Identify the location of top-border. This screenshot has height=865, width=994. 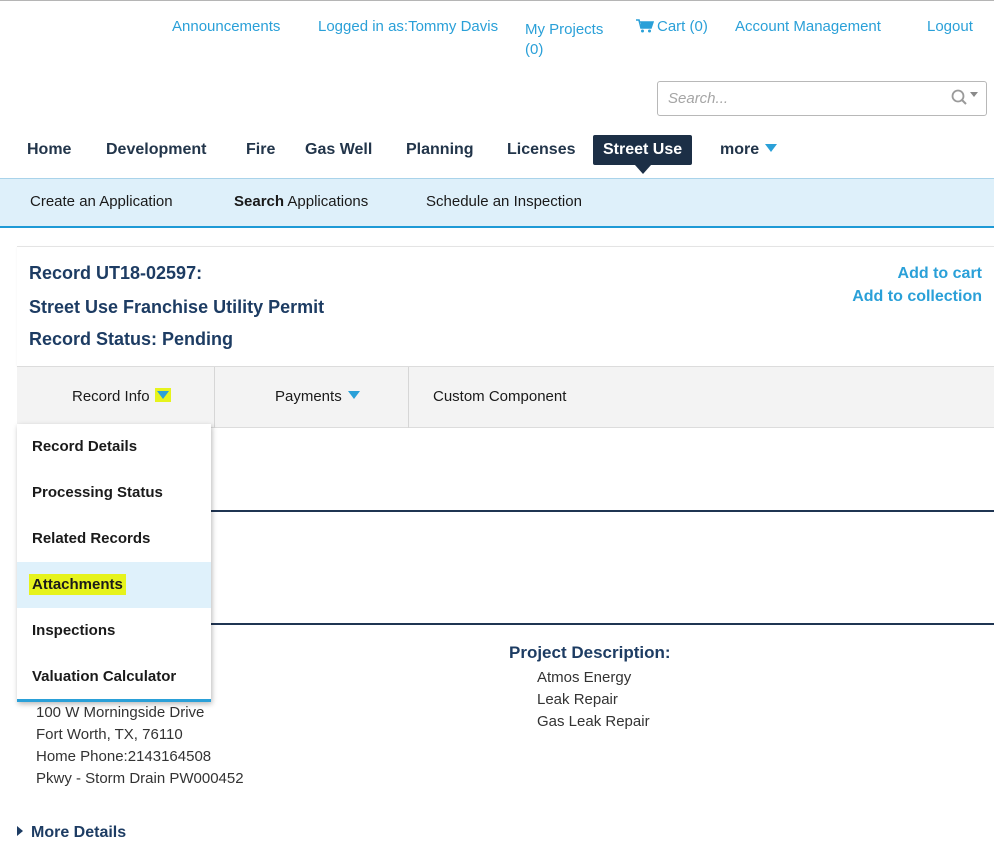
(497, 0).